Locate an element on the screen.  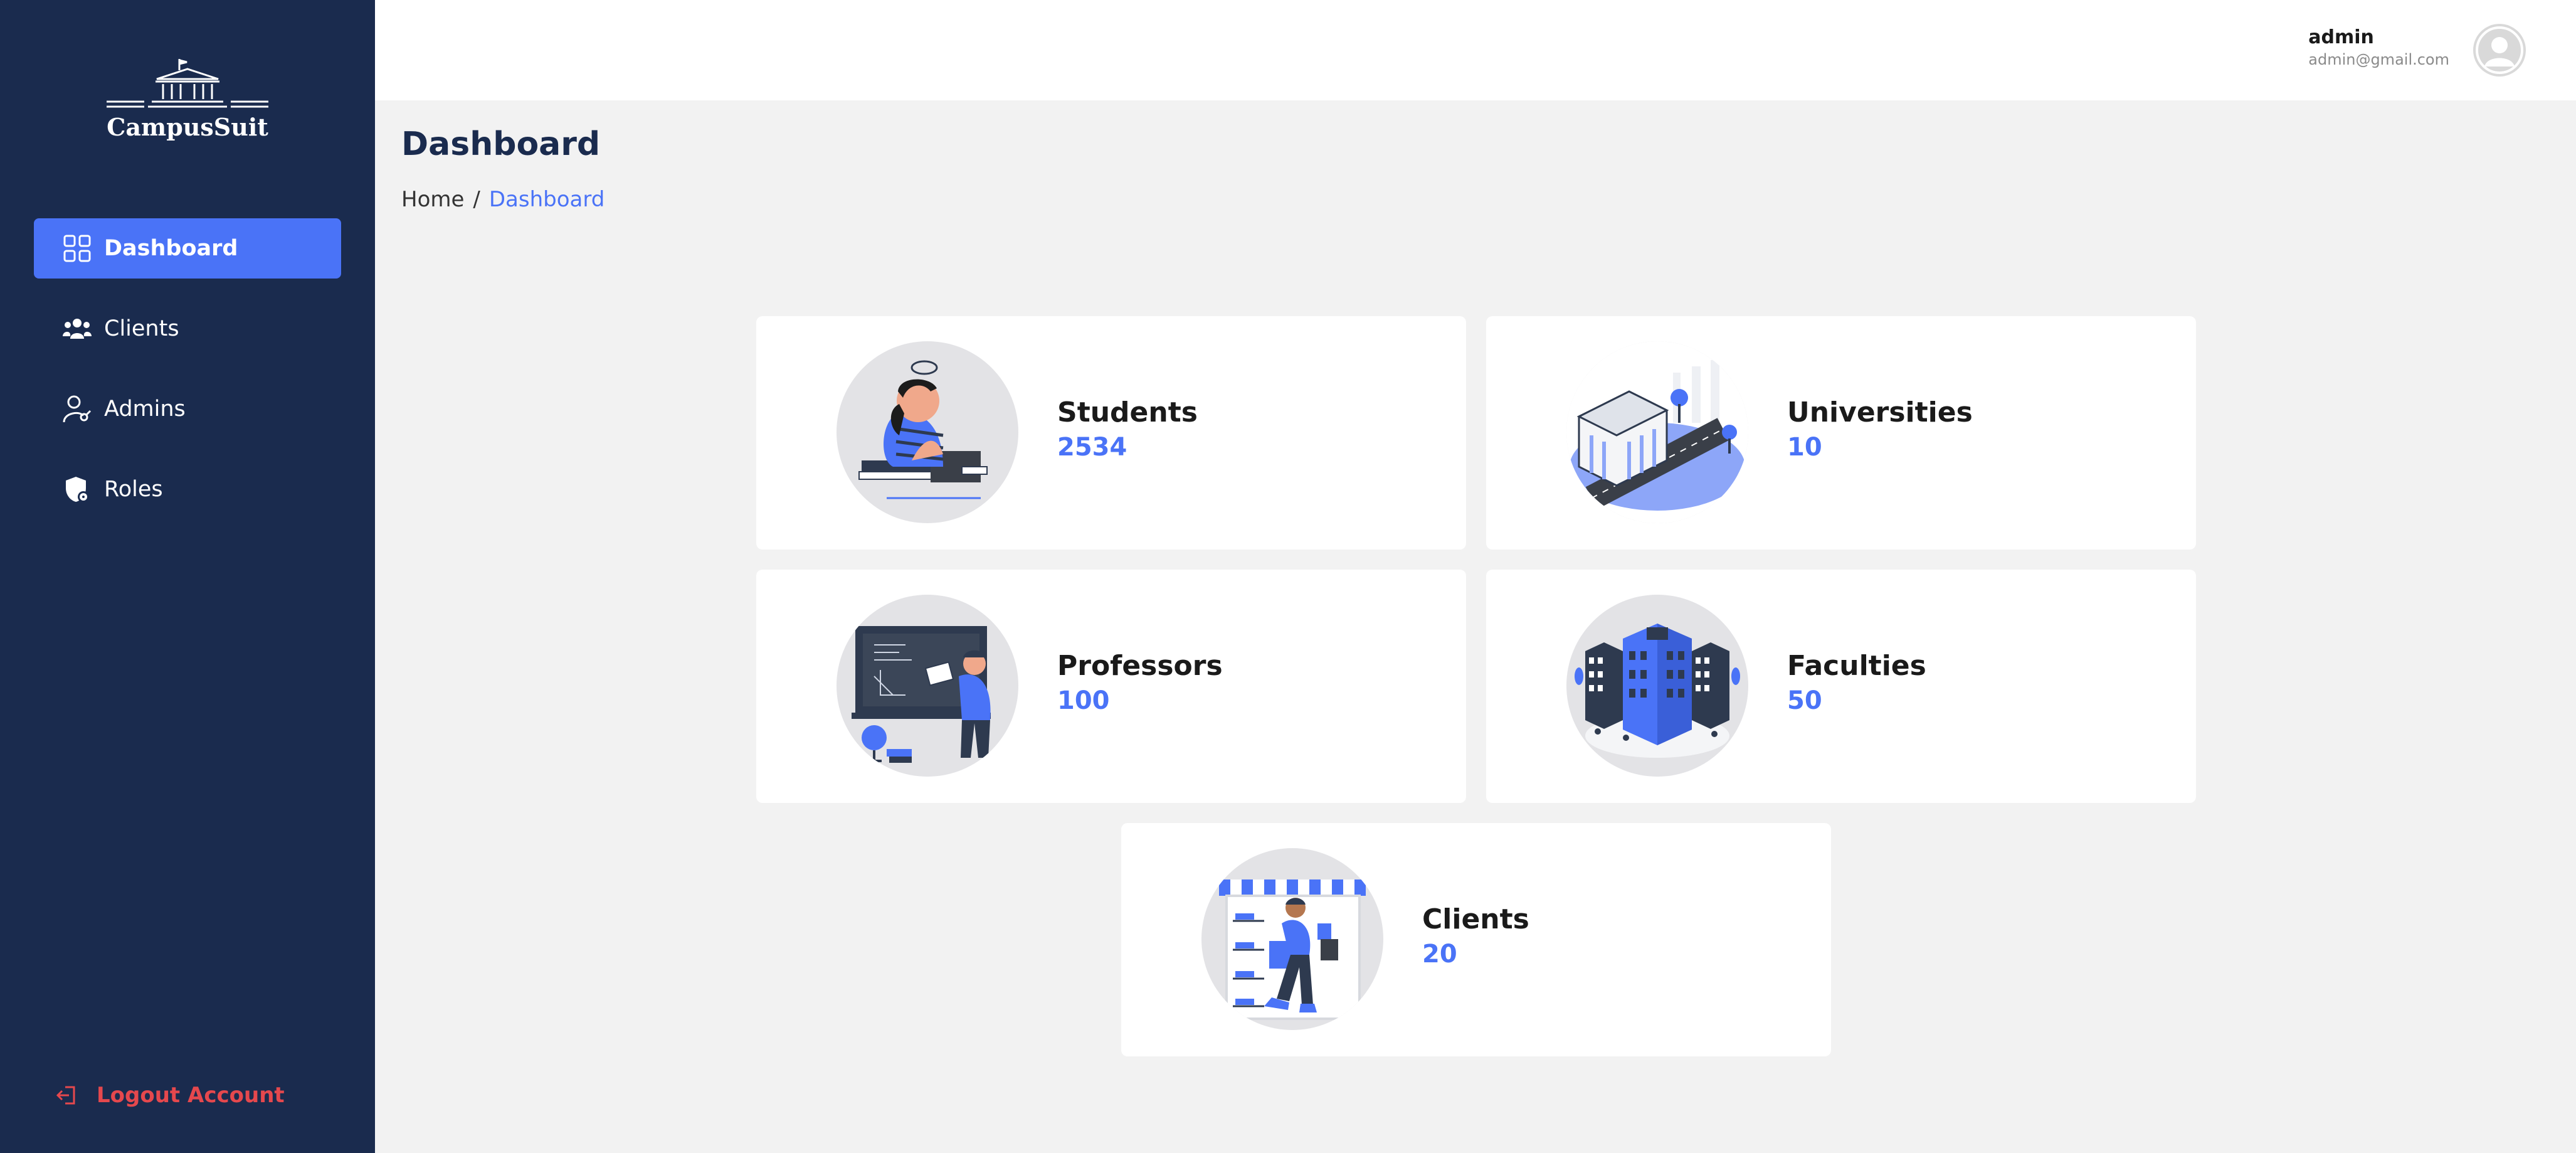
brand-name: CampusSuit is located at coordinates (187, 127).